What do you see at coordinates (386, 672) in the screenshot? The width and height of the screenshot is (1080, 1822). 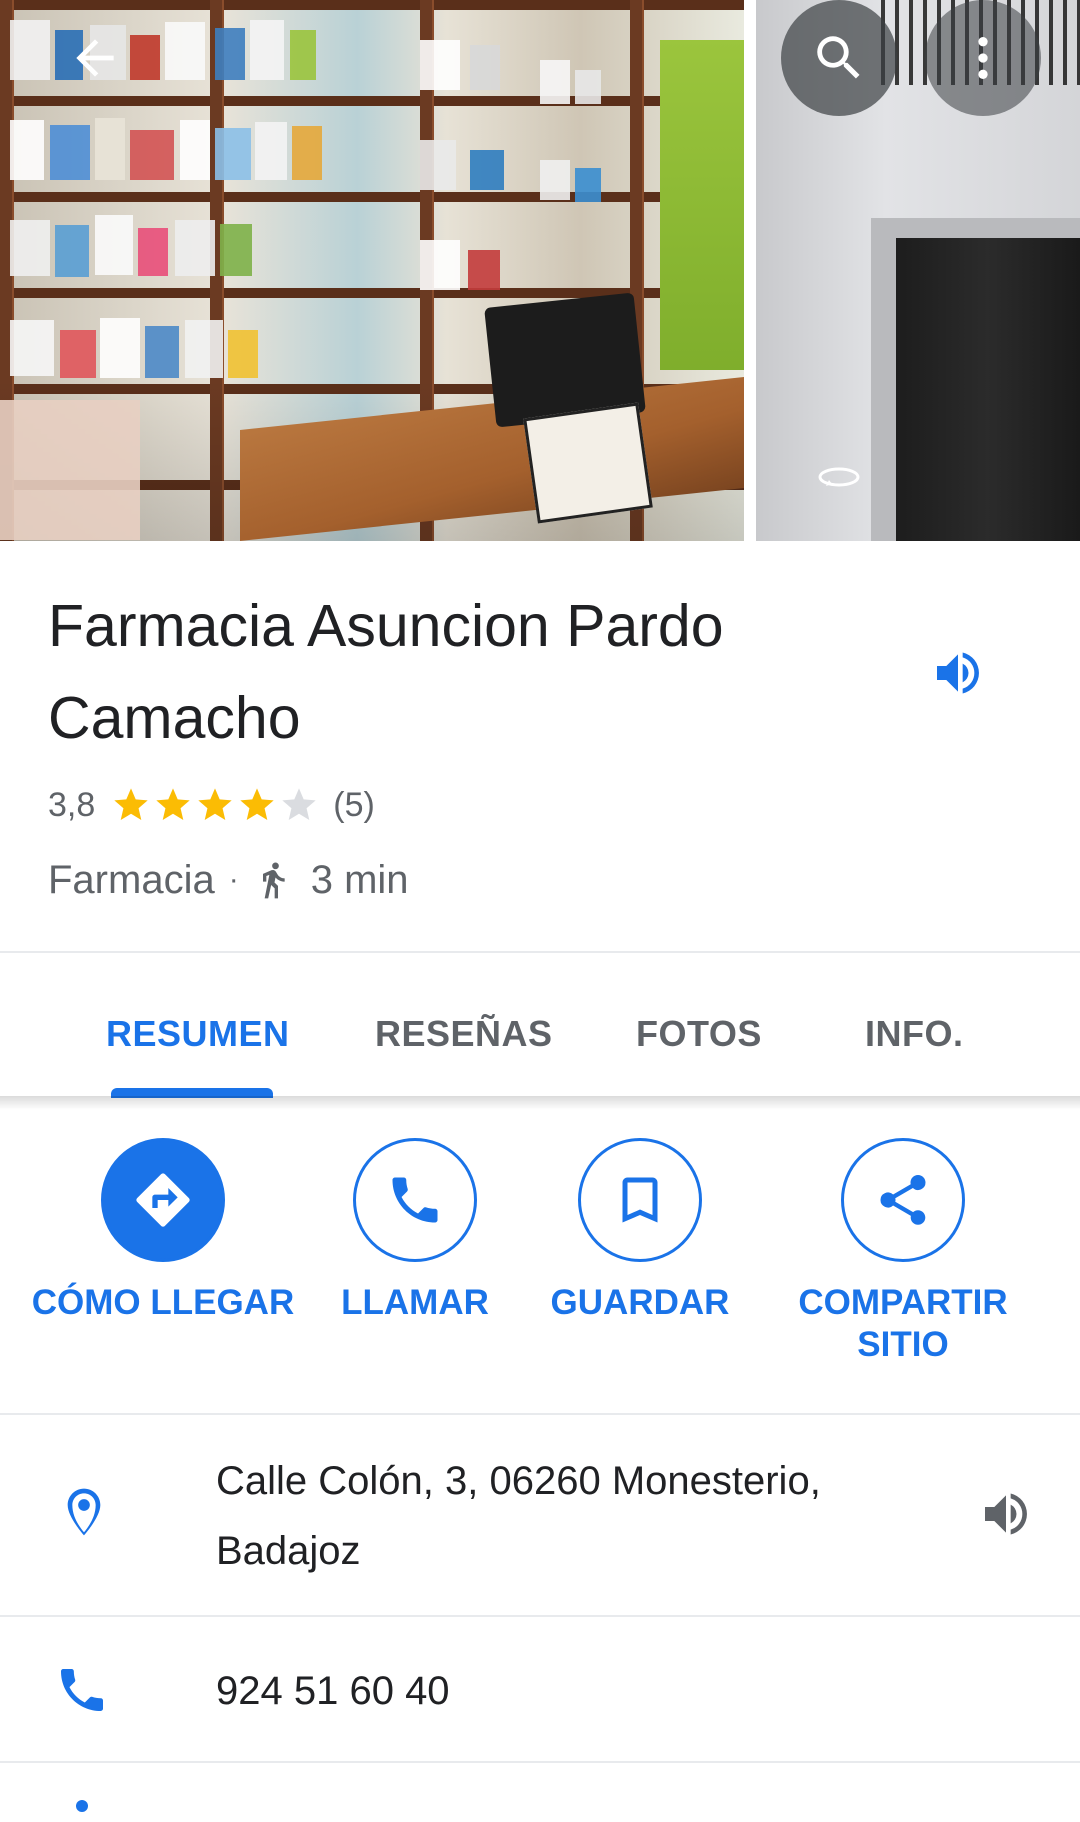 I see `place-title: Farmacia Asuncion Pardo Camacho` at bounding box center [386, 672].